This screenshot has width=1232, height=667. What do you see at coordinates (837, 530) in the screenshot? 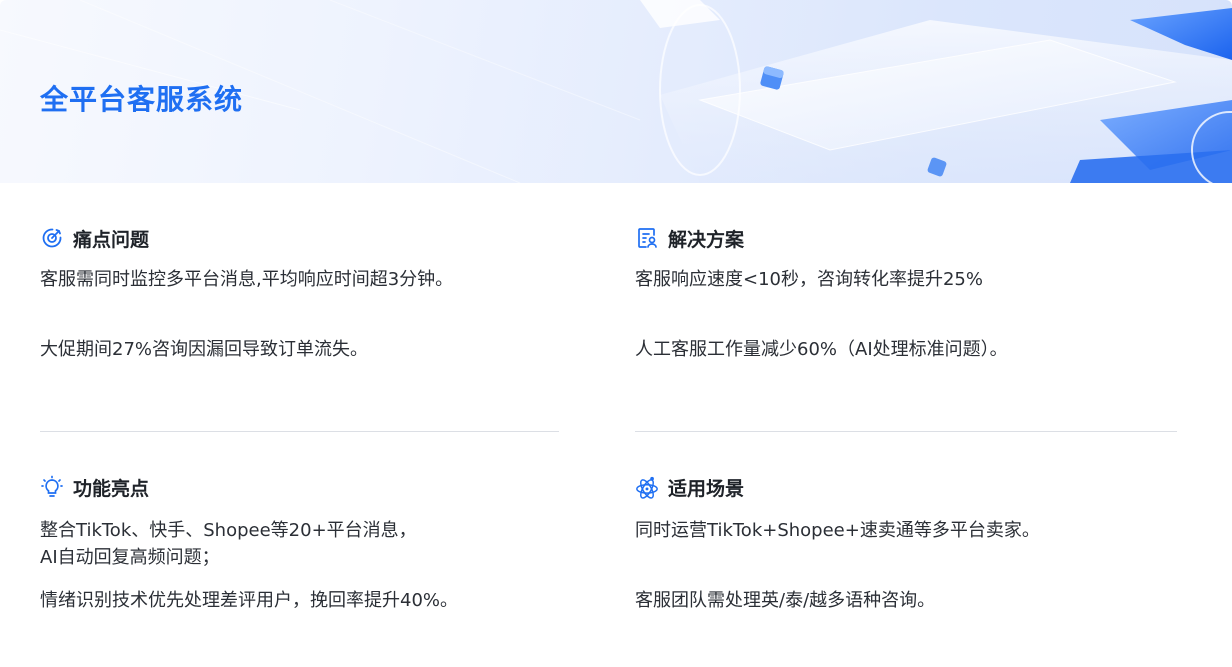
I see `scenarios-line-1: 同时运营TikTok+Shopee+速卖通等多平台卖家。` at bounding box center [837, 530].